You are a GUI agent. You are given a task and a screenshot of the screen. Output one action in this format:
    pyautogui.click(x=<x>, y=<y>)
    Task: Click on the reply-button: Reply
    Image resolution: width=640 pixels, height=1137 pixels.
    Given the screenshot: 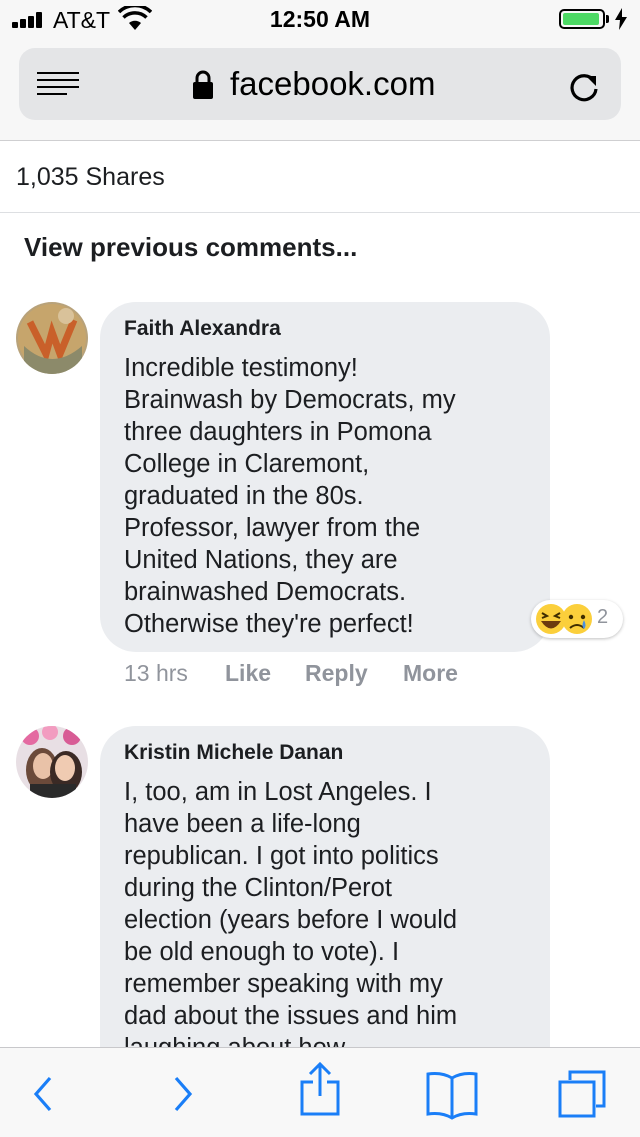 What is the action you would take?
    pyautogui.click(x=336, y=673)
    